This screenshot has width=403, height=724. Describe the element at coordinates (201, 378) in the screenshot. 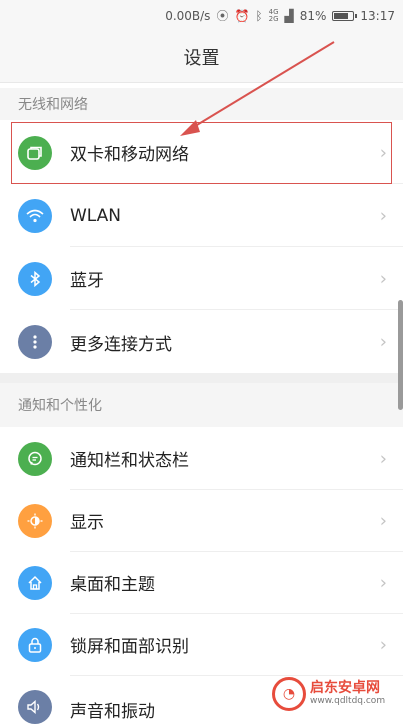

I see `section-divider` at that location.